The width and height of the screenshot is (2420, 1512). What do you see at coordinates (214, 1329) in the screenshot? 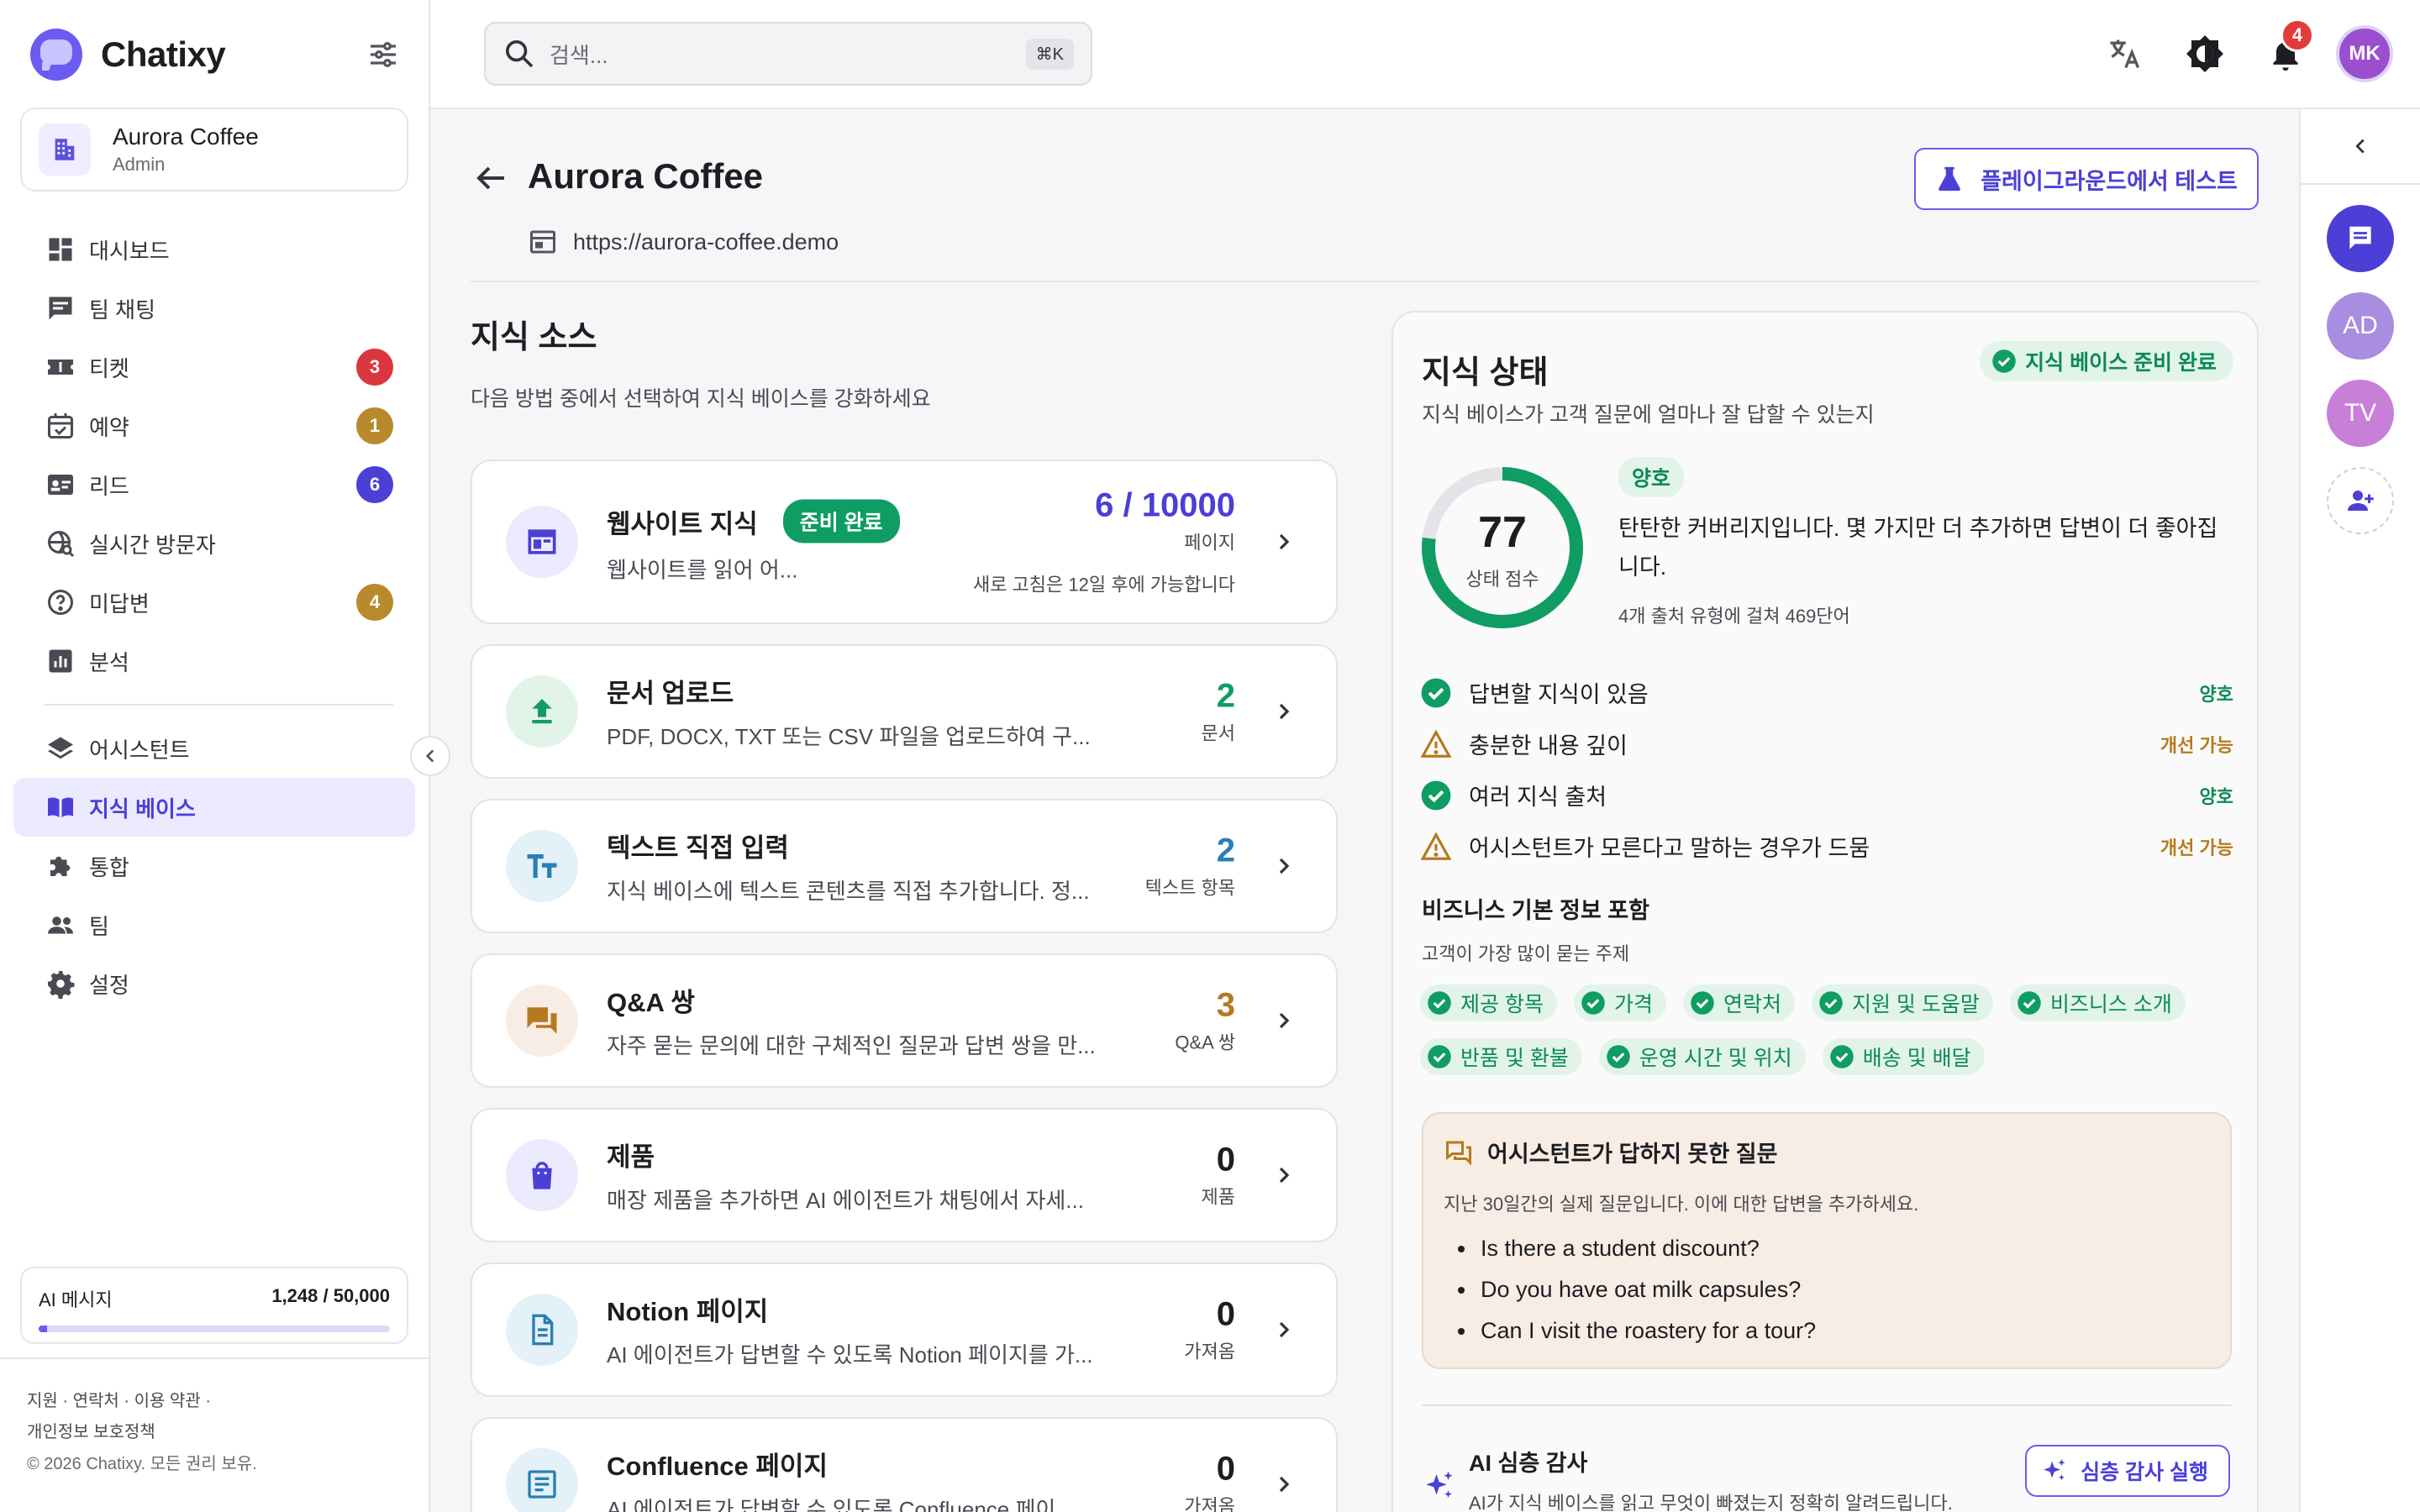
I see `quota-progress-bar` at bounding box center [214, 1329].